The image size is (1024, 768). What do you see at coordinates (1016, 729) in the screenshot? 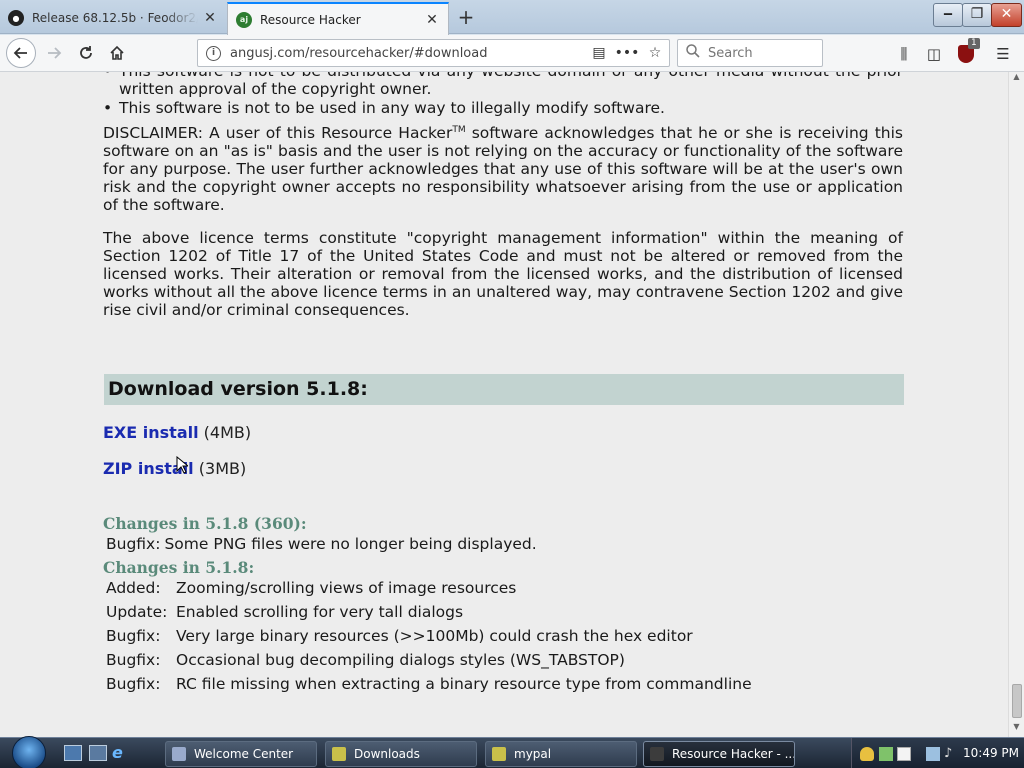
I see `scroll-down-arrow-icon: ▼` at bounding box center [1016, 729].